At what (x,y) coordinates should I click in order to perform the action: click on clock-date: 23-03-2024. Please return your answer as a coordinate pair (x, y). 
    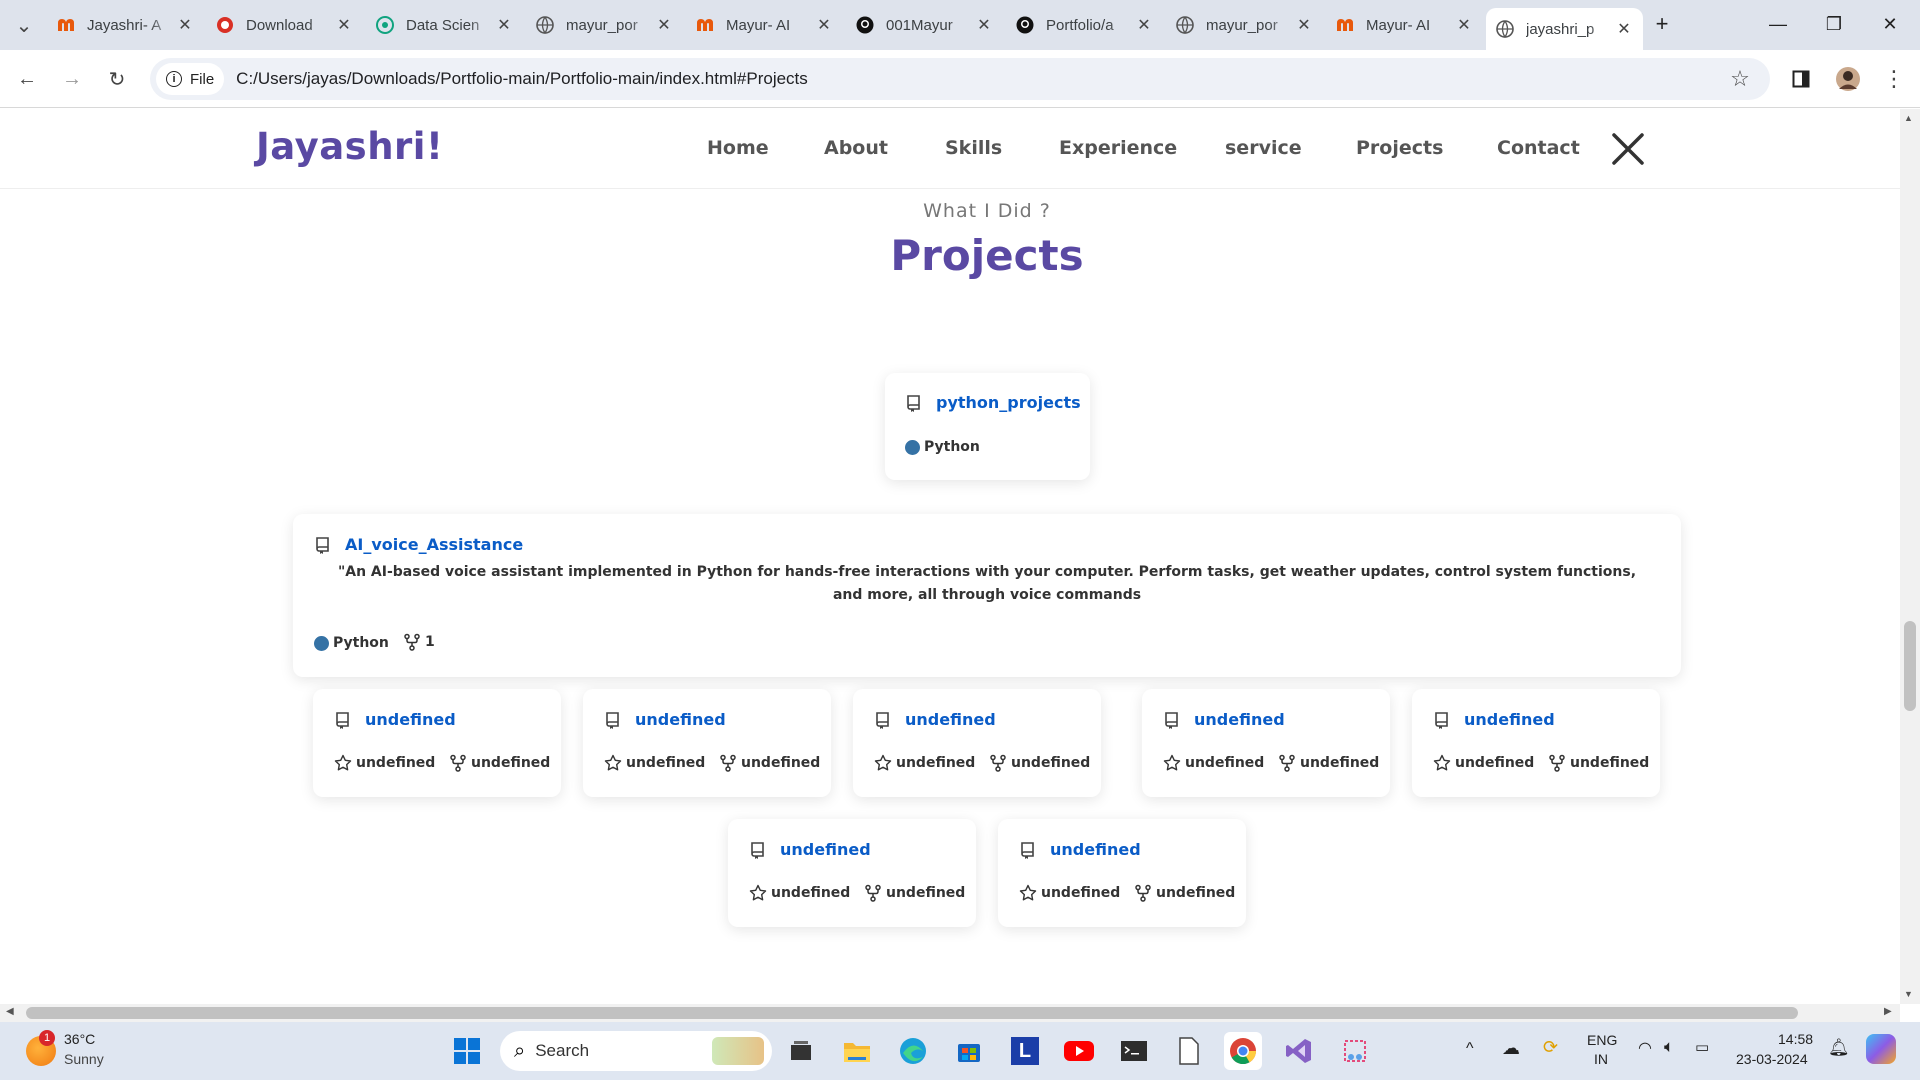
    Looking at the image, I should click on (1772, 1059).